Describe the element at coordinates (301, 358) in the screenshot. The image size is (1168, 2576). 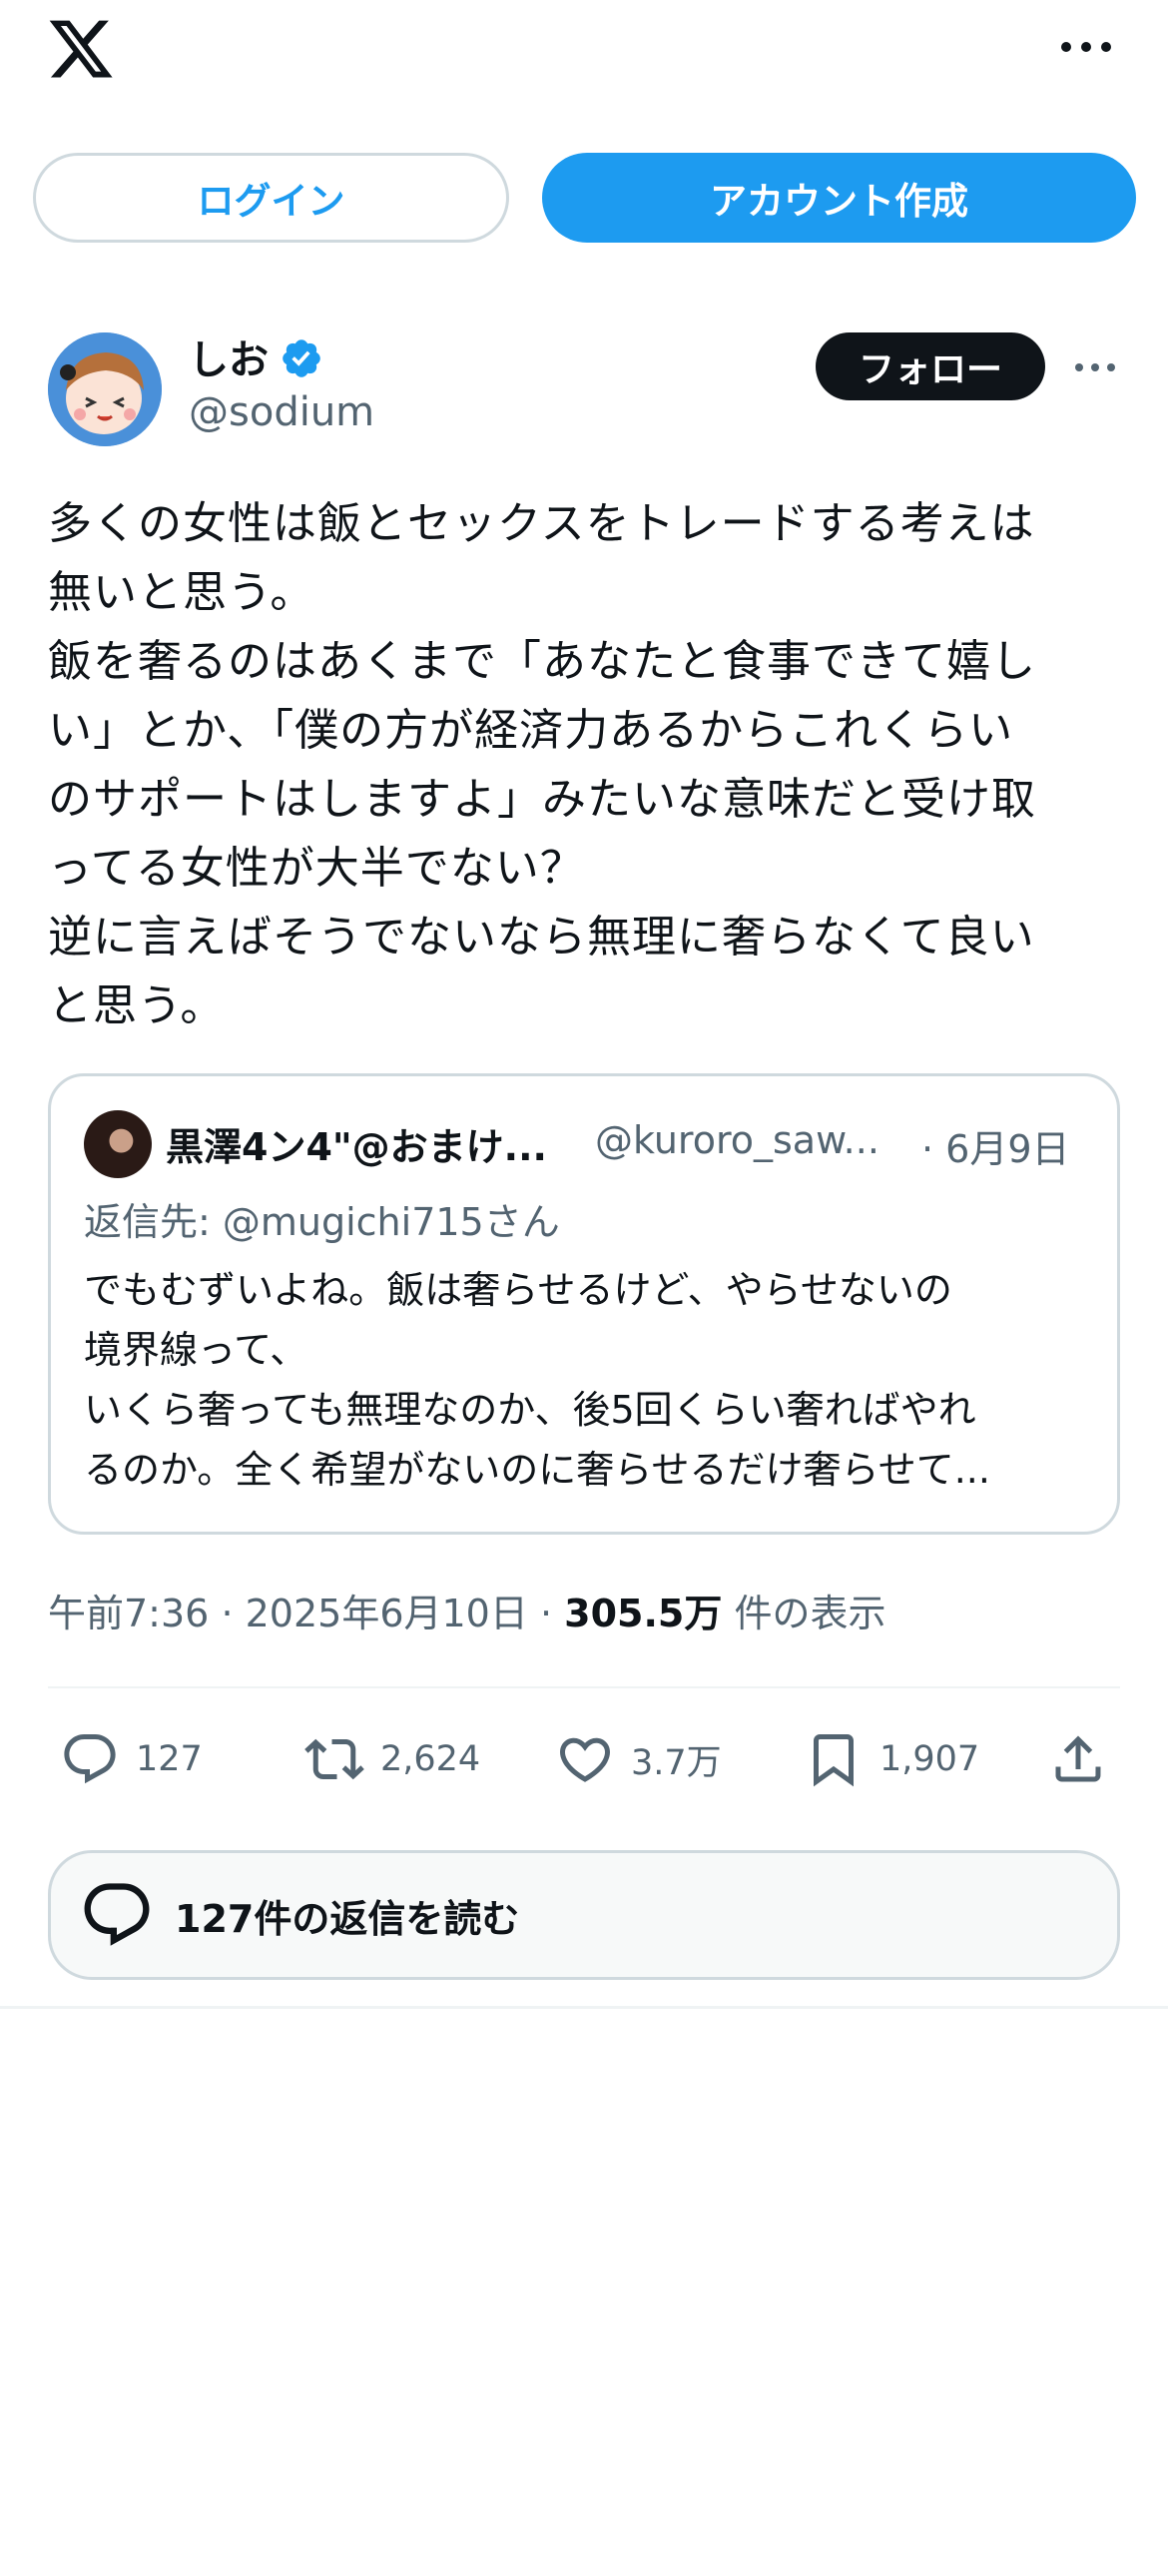
I see `verified-badge-icon` at that location.